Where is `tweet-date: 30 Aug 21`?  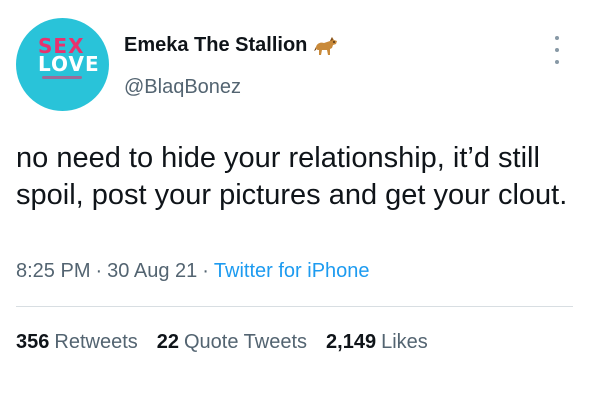 tweet-date: 30 Aug 21 is located at coordinates (152, 271).